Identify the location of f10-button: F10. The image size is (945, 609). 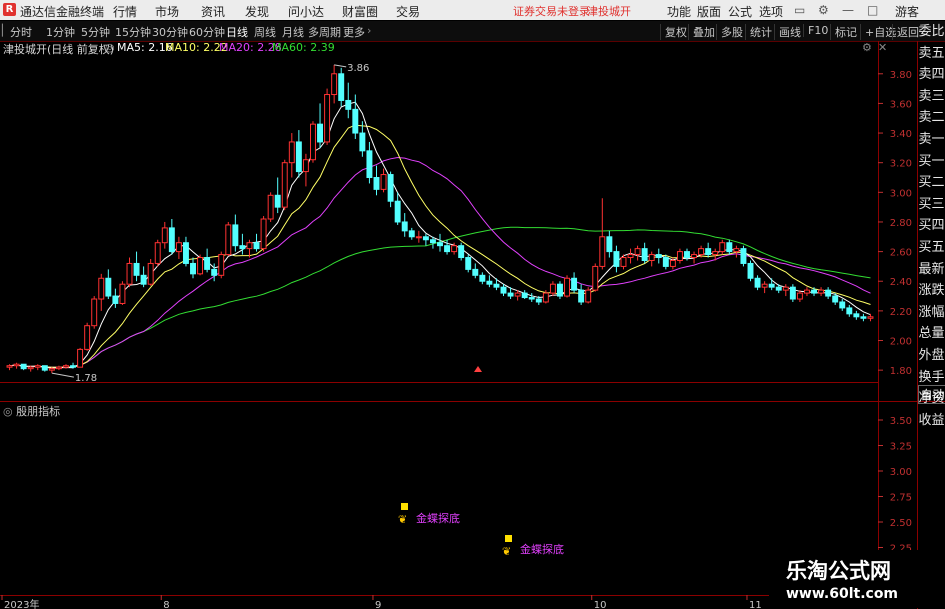
(815, 30).